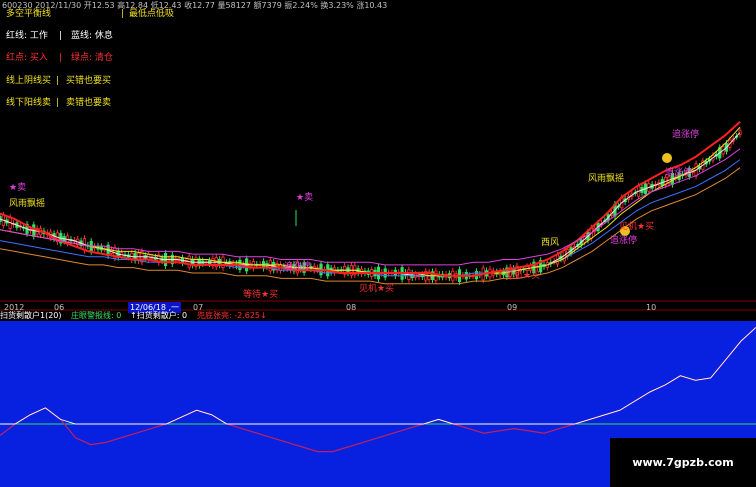  I want to click on legend-buy-wrong: 买错也要买, so click(89, 81).